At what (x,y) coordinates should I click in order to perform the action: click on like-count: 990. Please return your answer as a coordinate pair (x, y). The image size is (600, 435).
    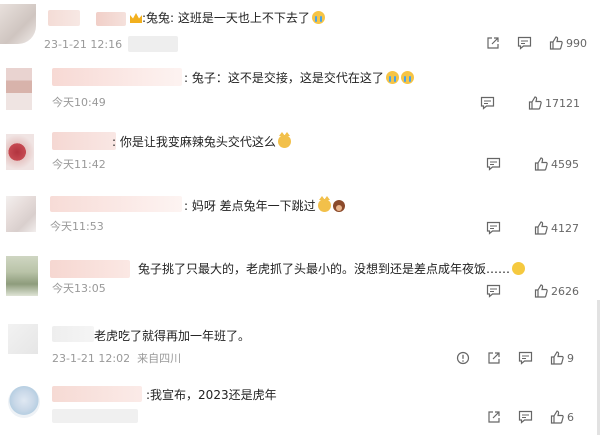
    Looking at the image, I should click on (576, 43).